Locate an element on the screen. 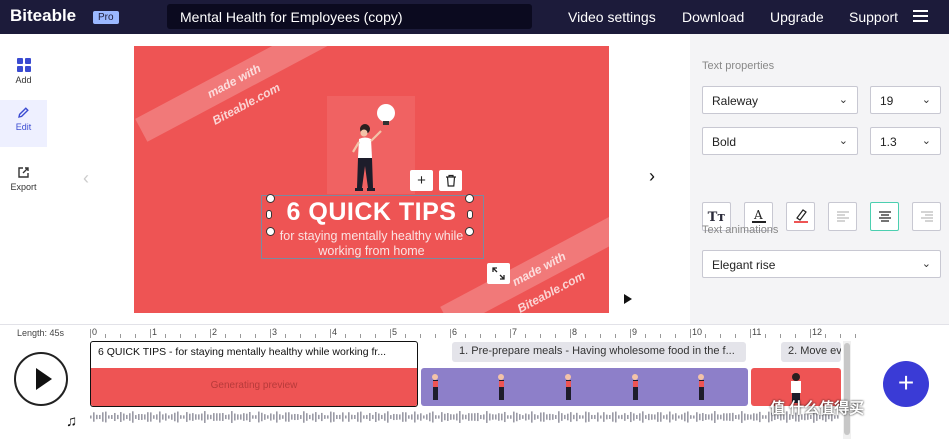 Image resolution: width=949 pixels, height=440 pixels. next-scene-arrow-icon: › is located at coordinates (652, 176).